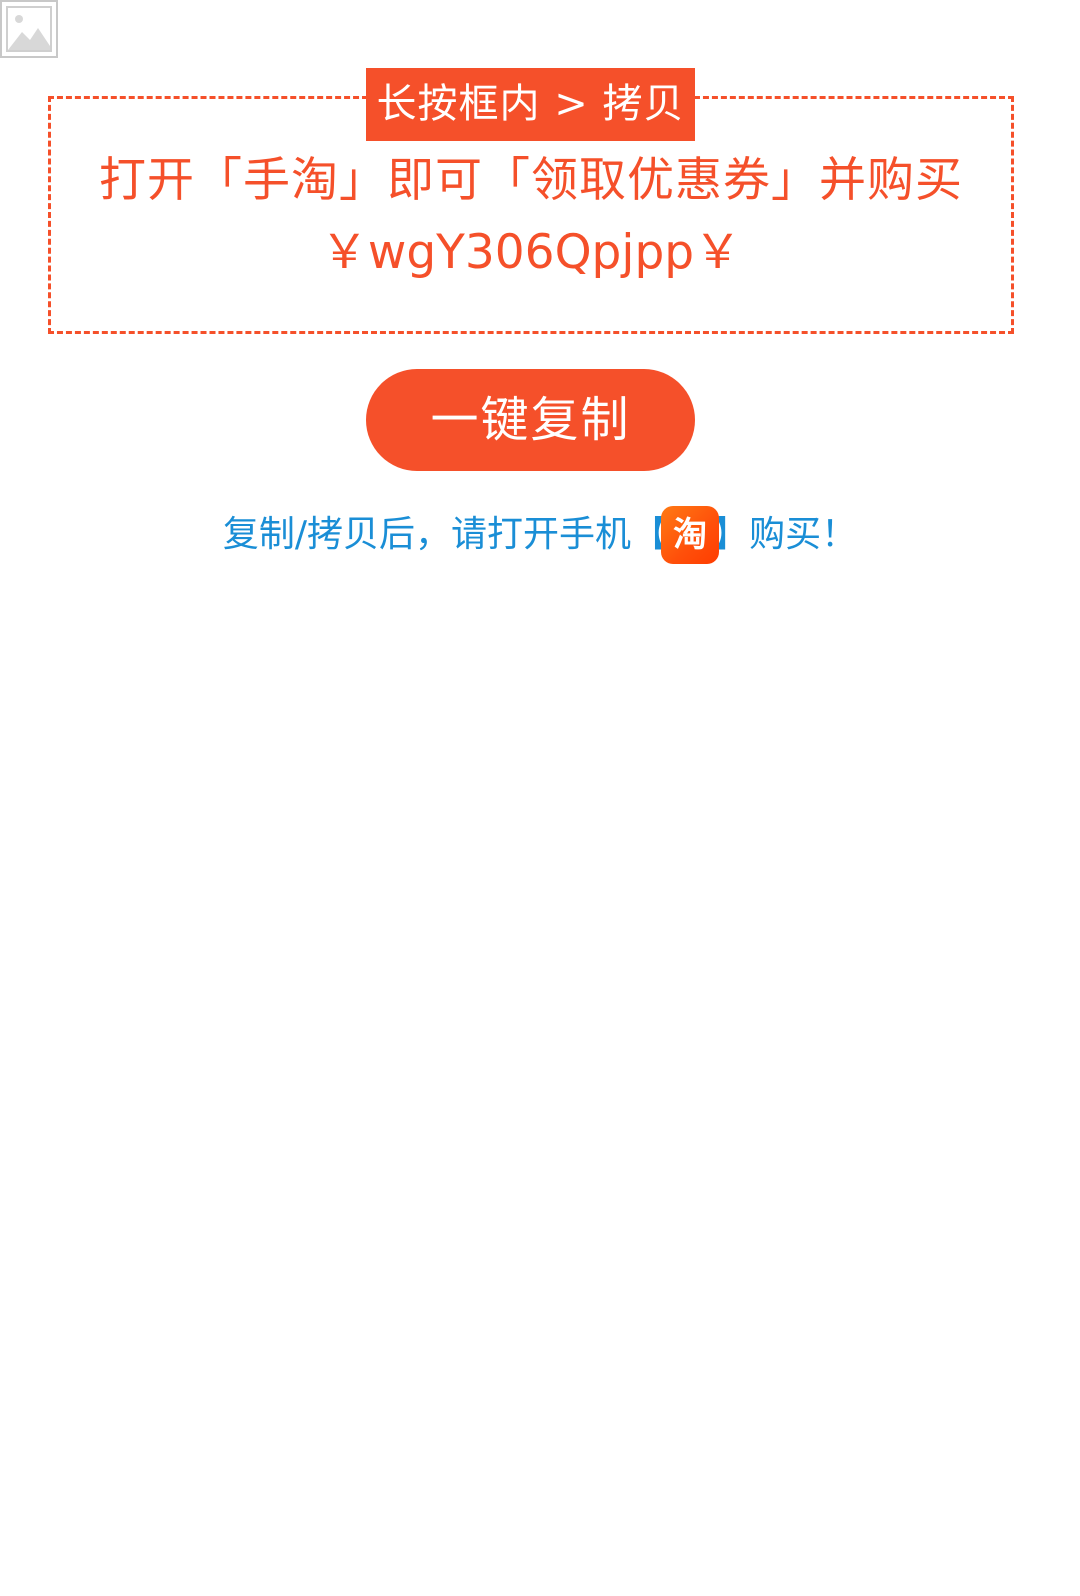 Image resolution: width=1080 pixels, height=1596 pixels. I want to click on broken-image-icon, so click(29, 29).